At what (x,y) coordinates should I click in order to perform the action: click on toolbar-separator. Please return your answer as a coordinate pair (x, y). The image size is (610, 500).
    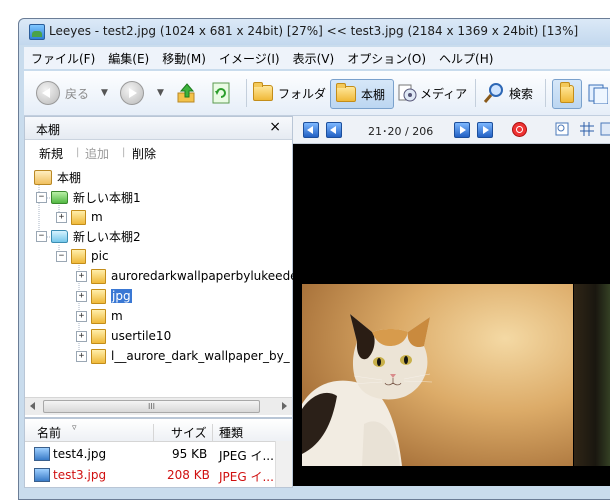
    Looking at the image, I should click on (545, 93).